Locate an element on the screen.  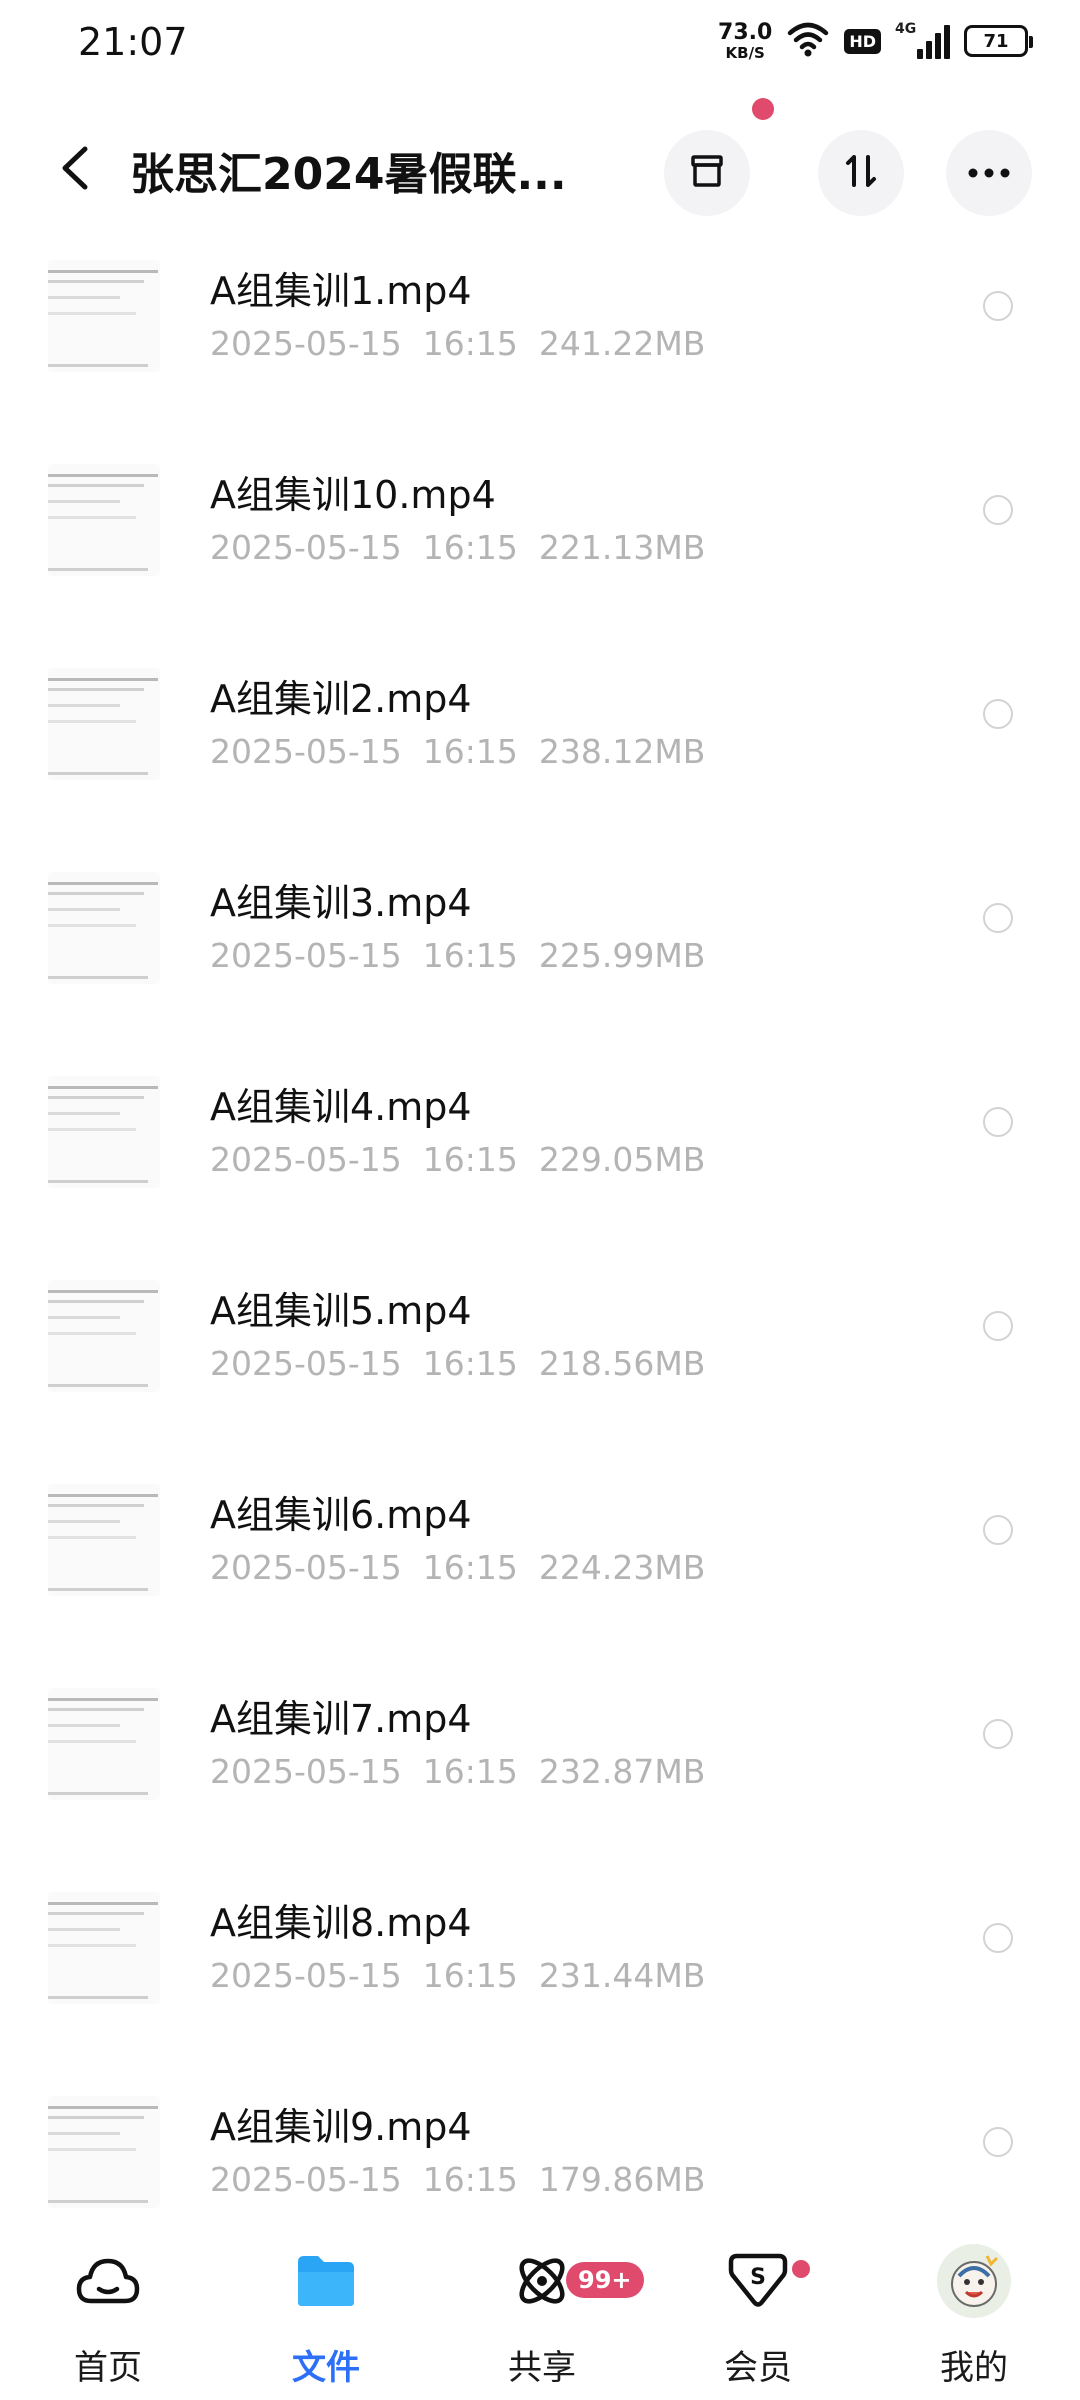
battery-level: 71 is located at coordinates (996, 41).